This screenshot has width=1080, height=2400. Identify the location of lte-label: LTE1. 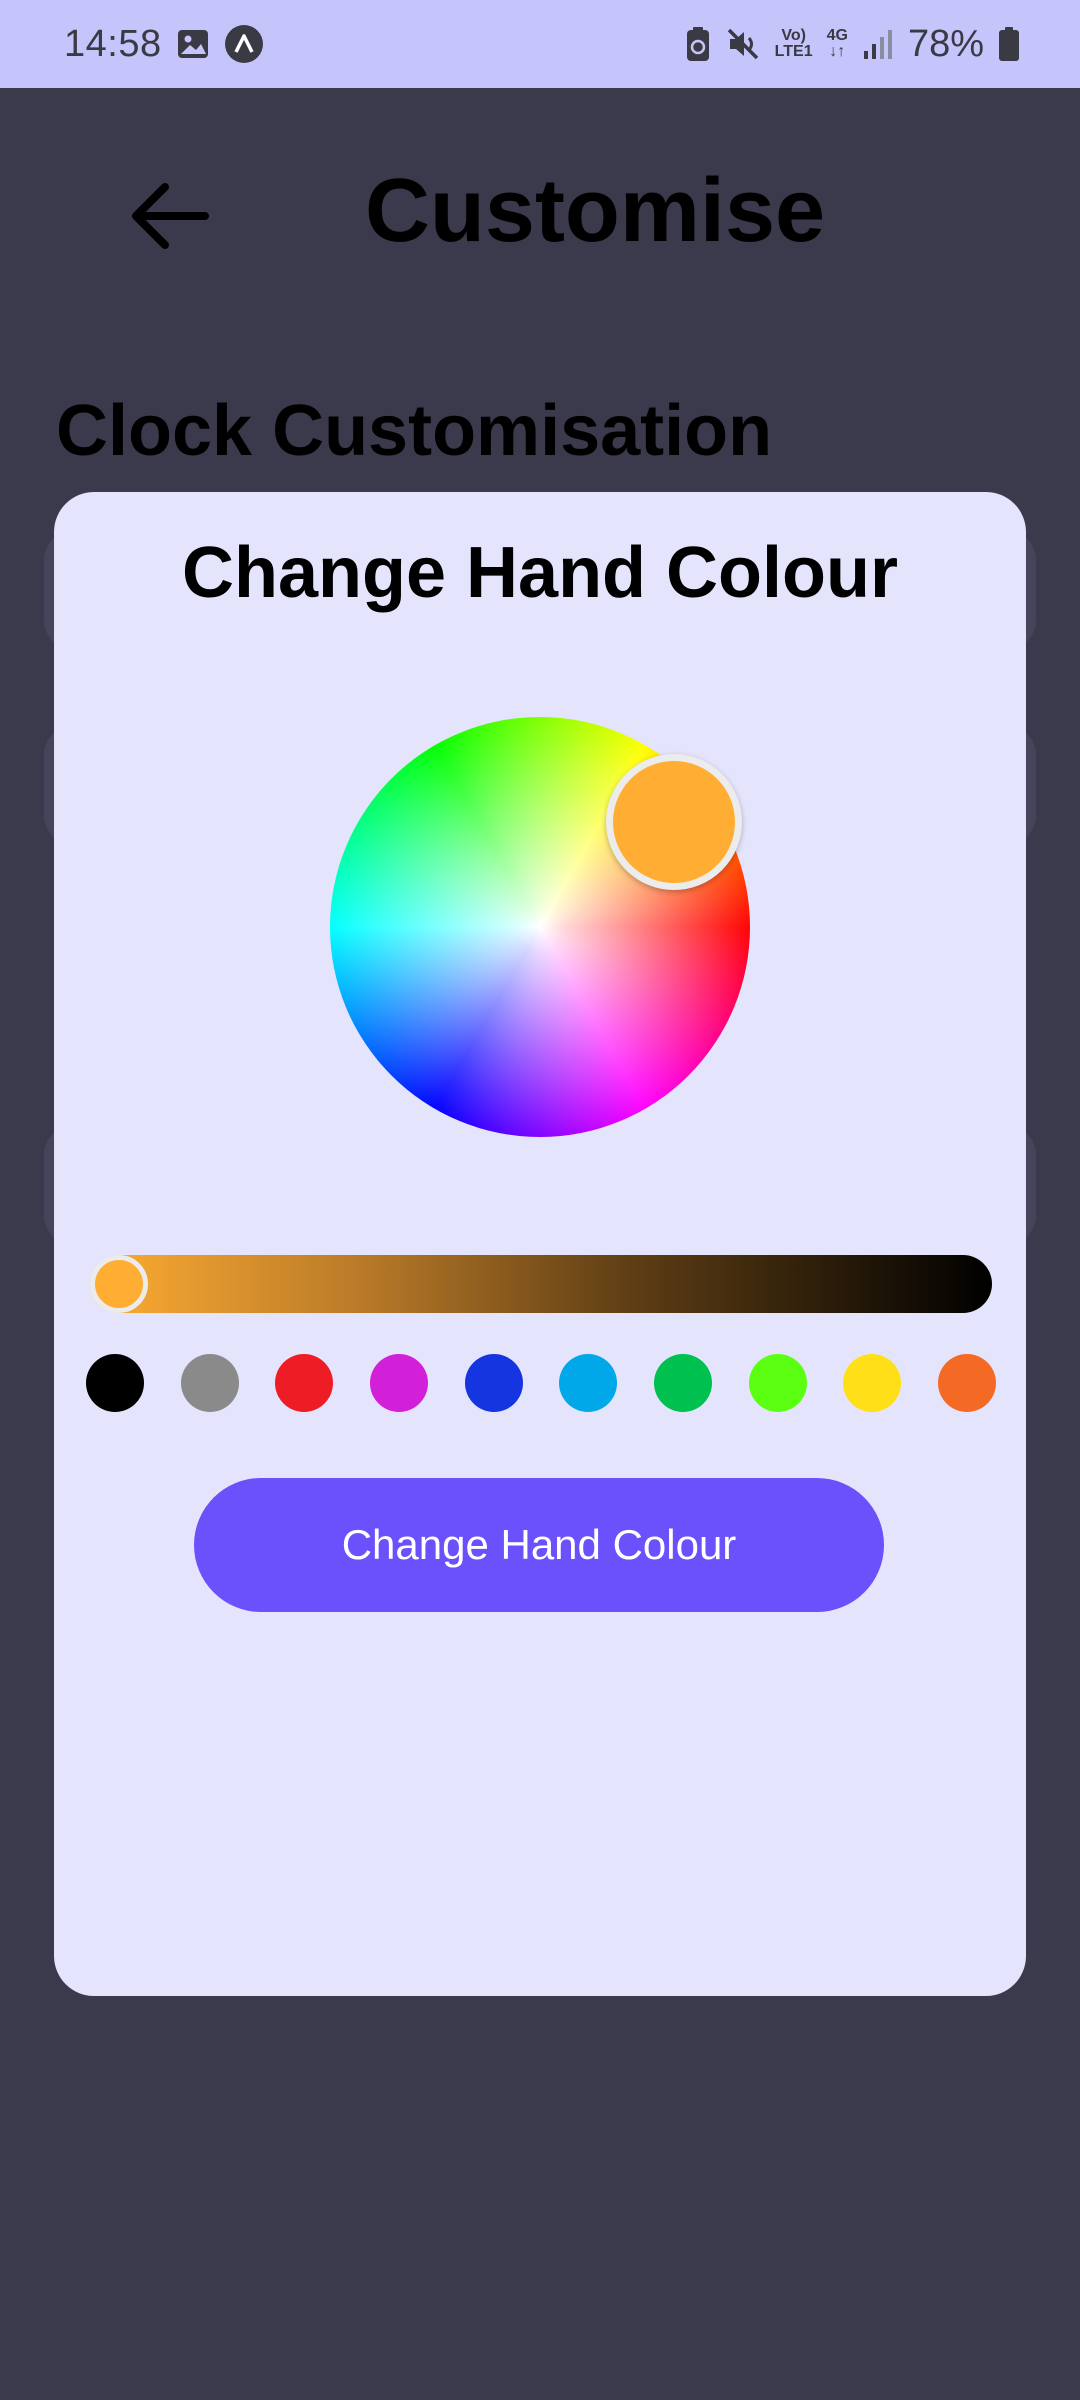
(793, 51).